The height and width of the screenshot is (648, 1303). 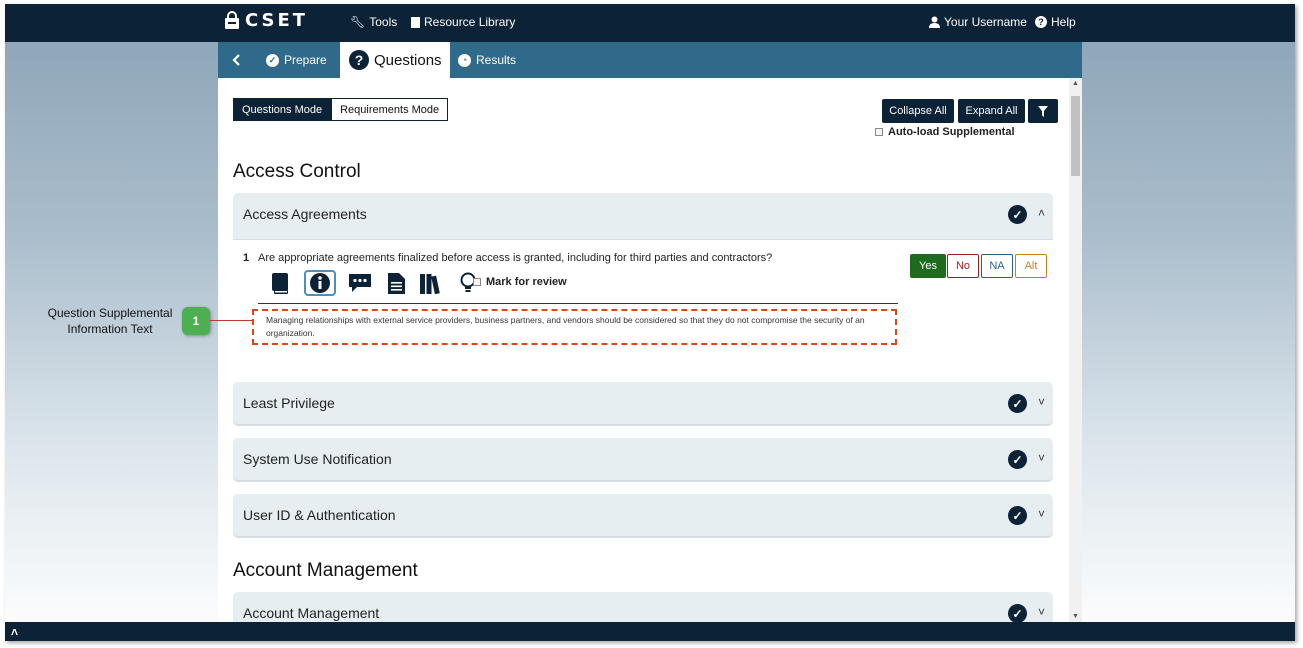 What do you see at coordinates (526, 282) in the screenshot?
I see `mark-for-review-label: Mark for review` at bounding box center [526, 282].